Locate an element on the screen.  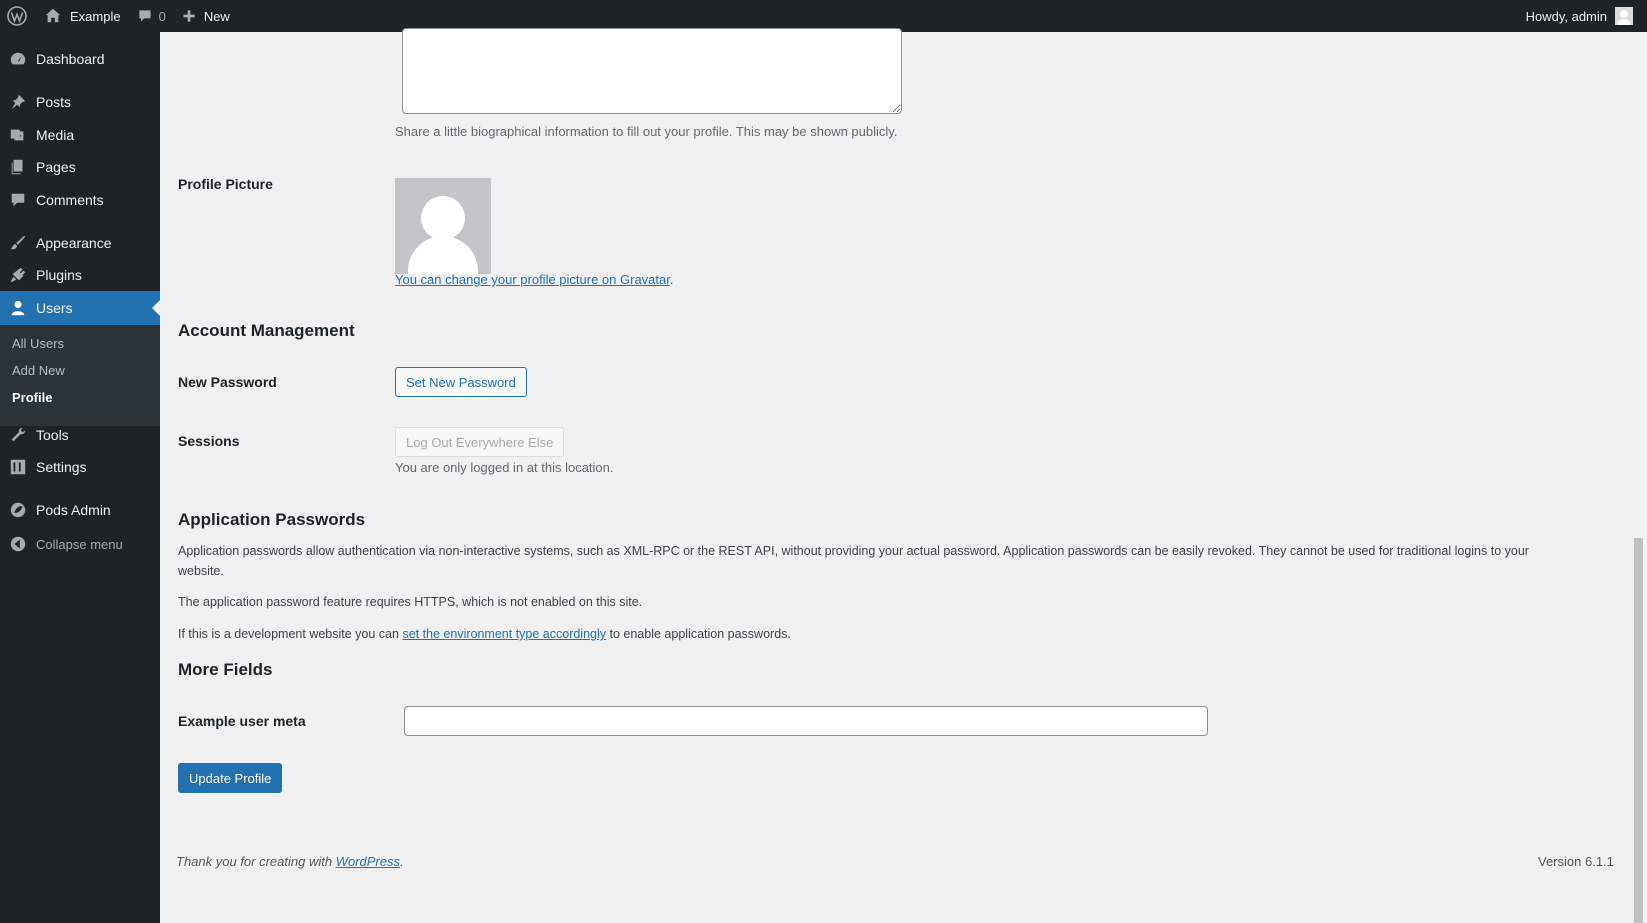
menu-label: Posts is located at coordinates (54, 102).